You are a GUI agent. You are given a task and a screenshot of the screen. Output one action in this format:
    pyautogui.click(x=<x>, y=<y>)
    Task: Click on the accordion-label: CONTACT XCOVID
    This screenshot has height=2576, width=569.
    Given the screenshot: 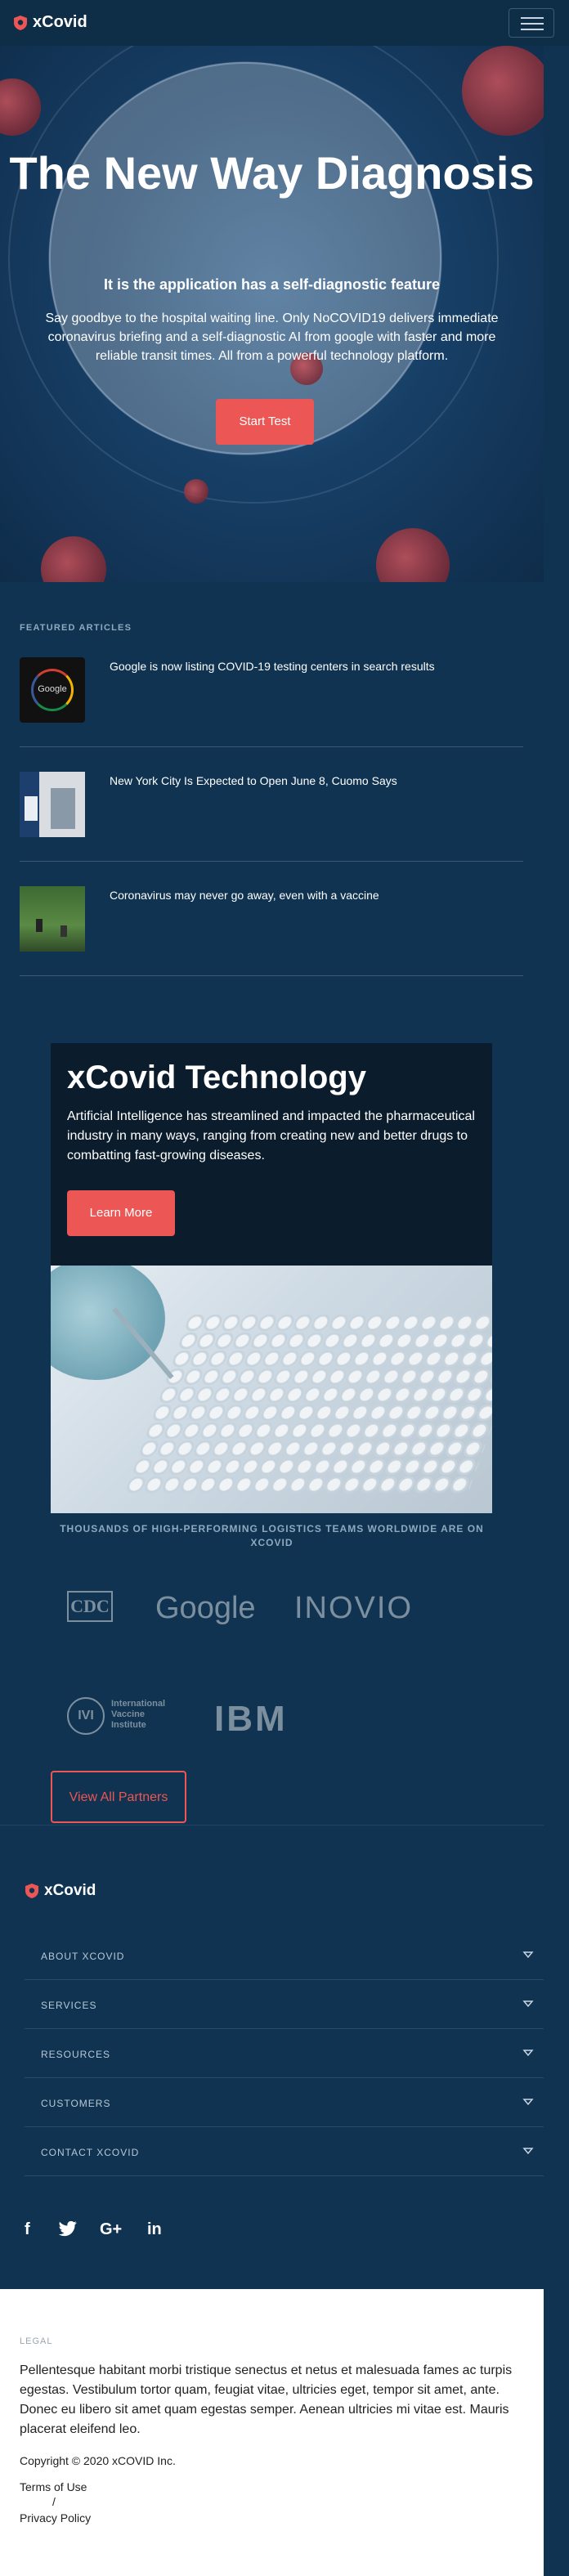 What is the action you would take?
    pyautogui.click(x=90, y=2152)
    